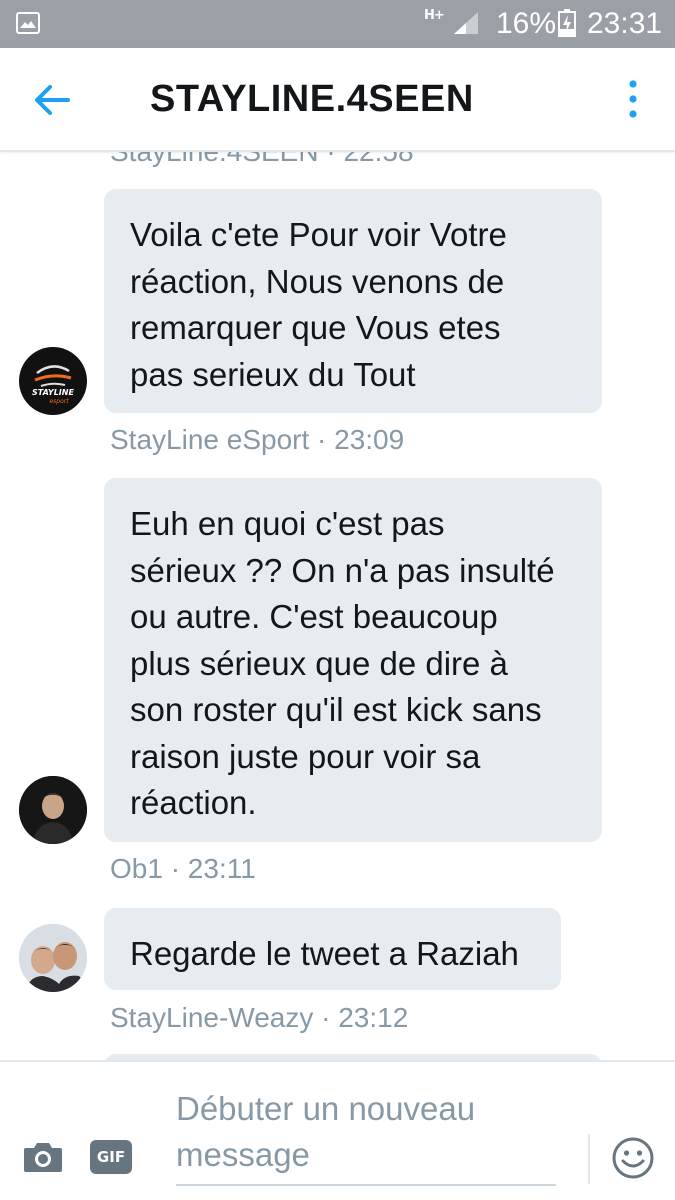  I want to click on gif-icon: GIF, so click(111, 1157).